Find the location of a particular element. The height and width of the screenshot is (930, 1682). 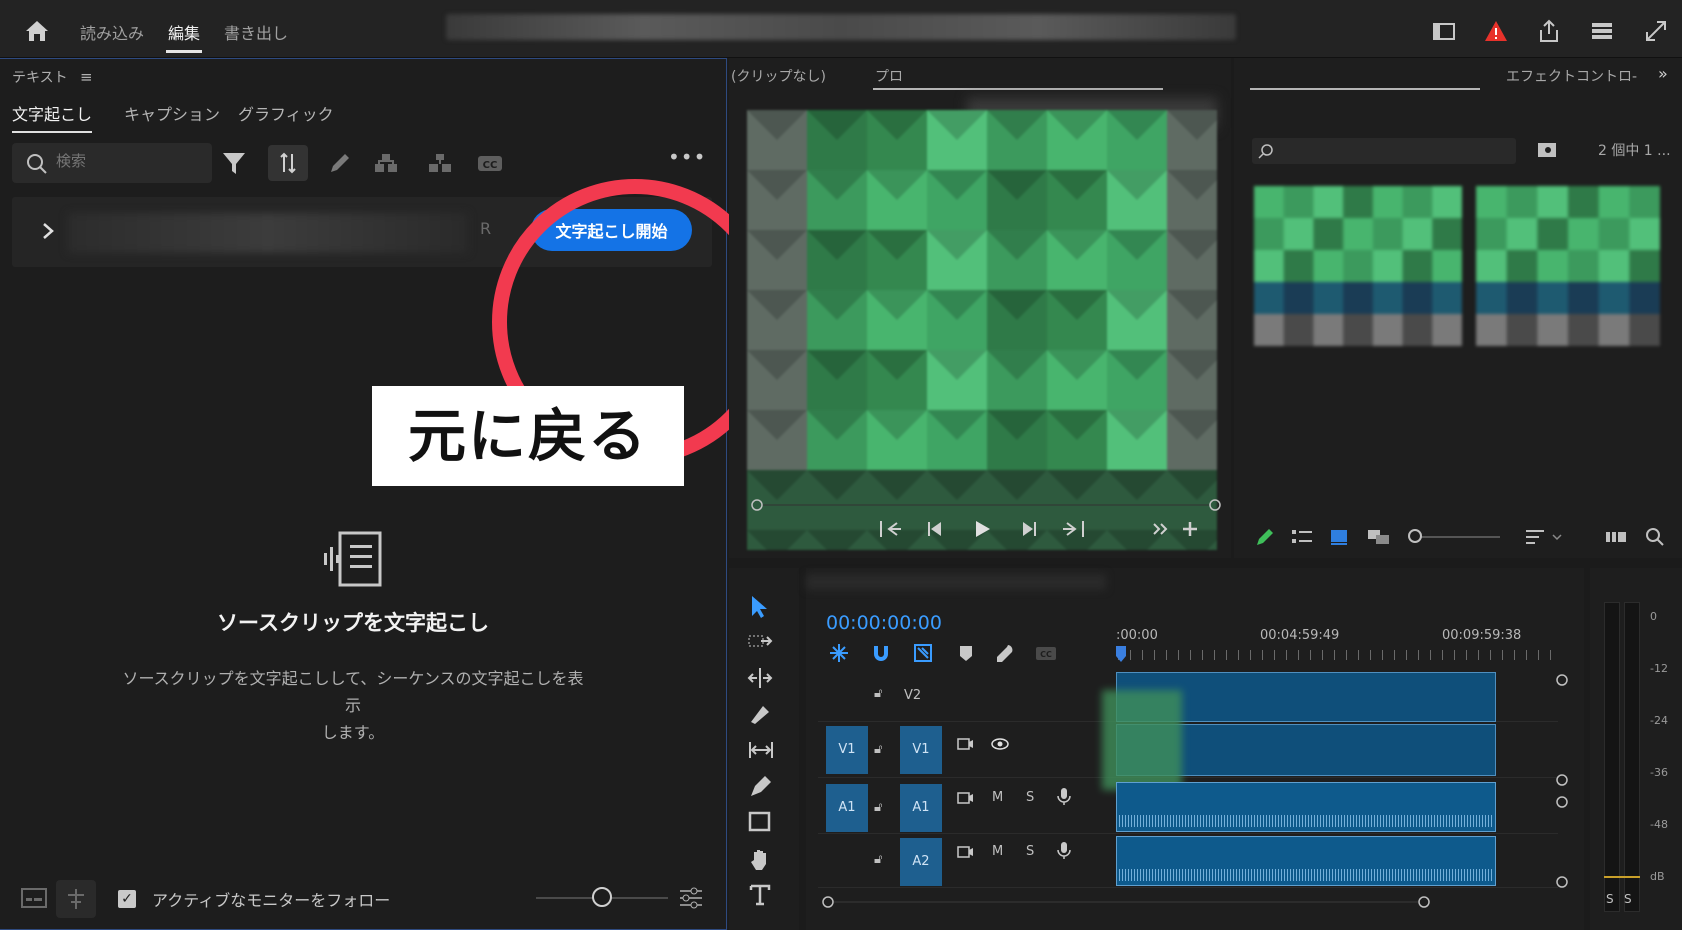

go-to-out-icon is located at coordinates (1074, 529).